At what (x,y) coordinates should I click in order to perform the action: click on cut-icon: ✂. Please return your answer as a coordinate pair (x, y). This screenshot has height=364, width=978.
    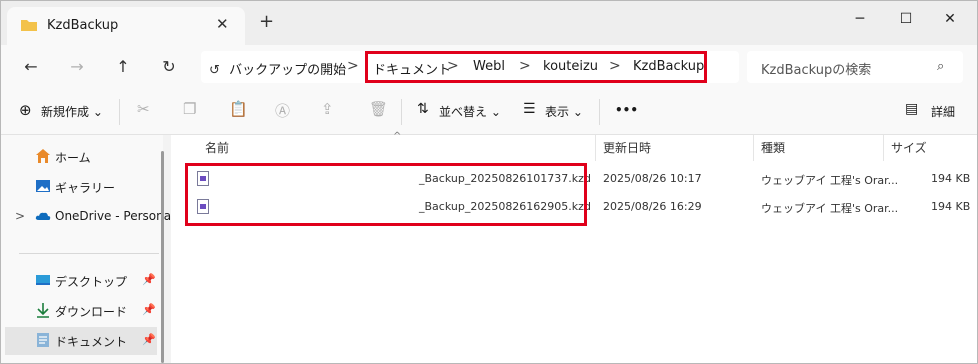
    Looking at the image, I should click on (143, 109).